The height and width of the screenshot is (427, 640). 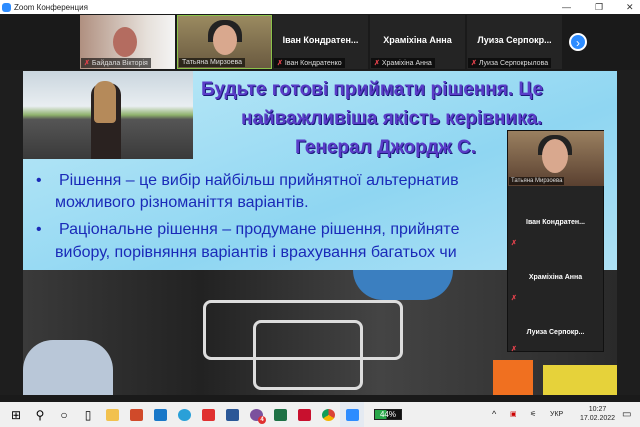 I want to click on word-icon, so click(x=232, y=414).